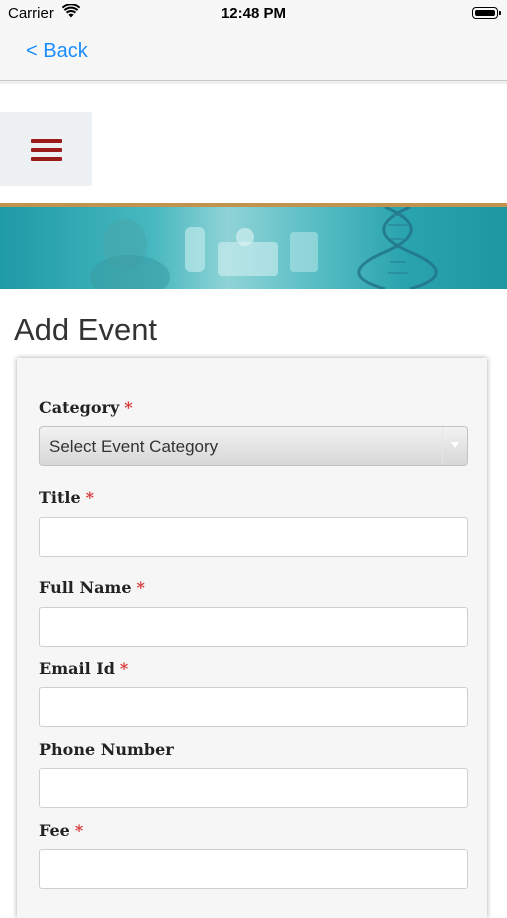  I want to click on page-title: Add Event, so click(86, 329).